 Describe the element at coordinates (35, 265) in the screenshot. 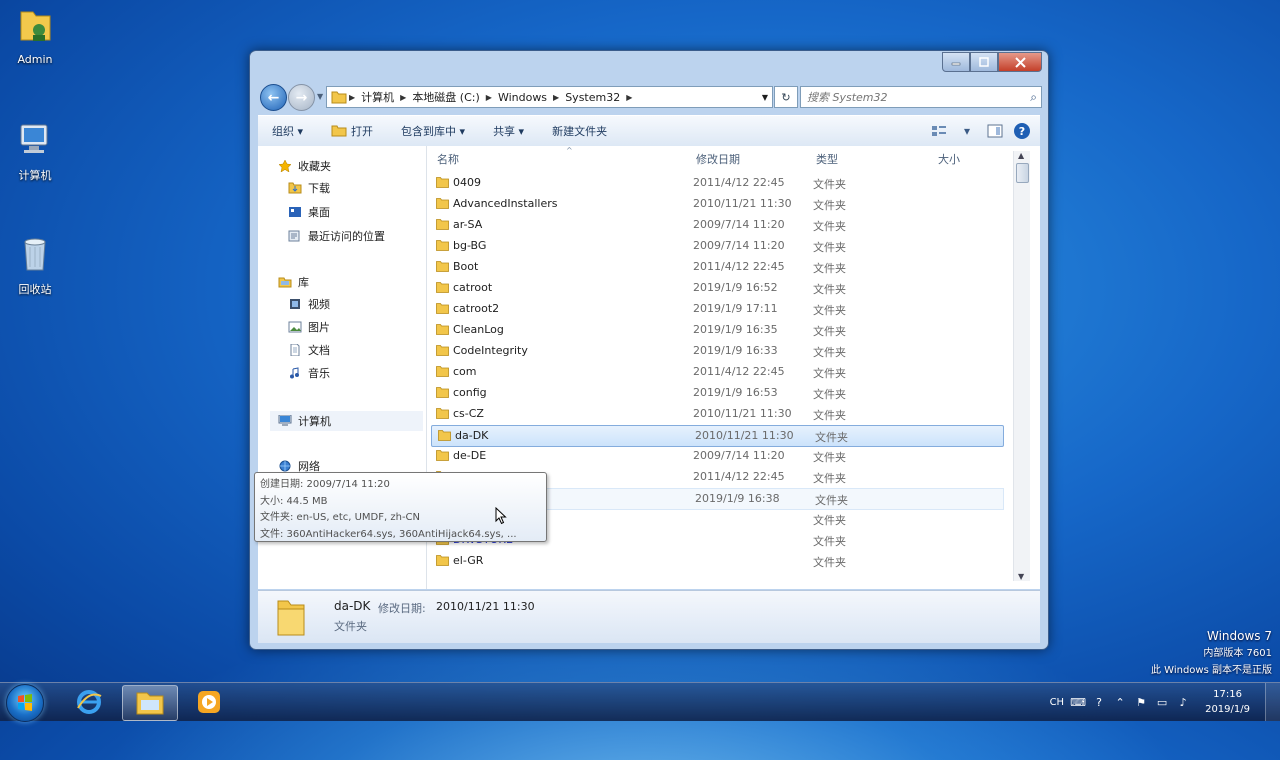

I see `desktop-icon-recycle-bin: 回收站` at that location.